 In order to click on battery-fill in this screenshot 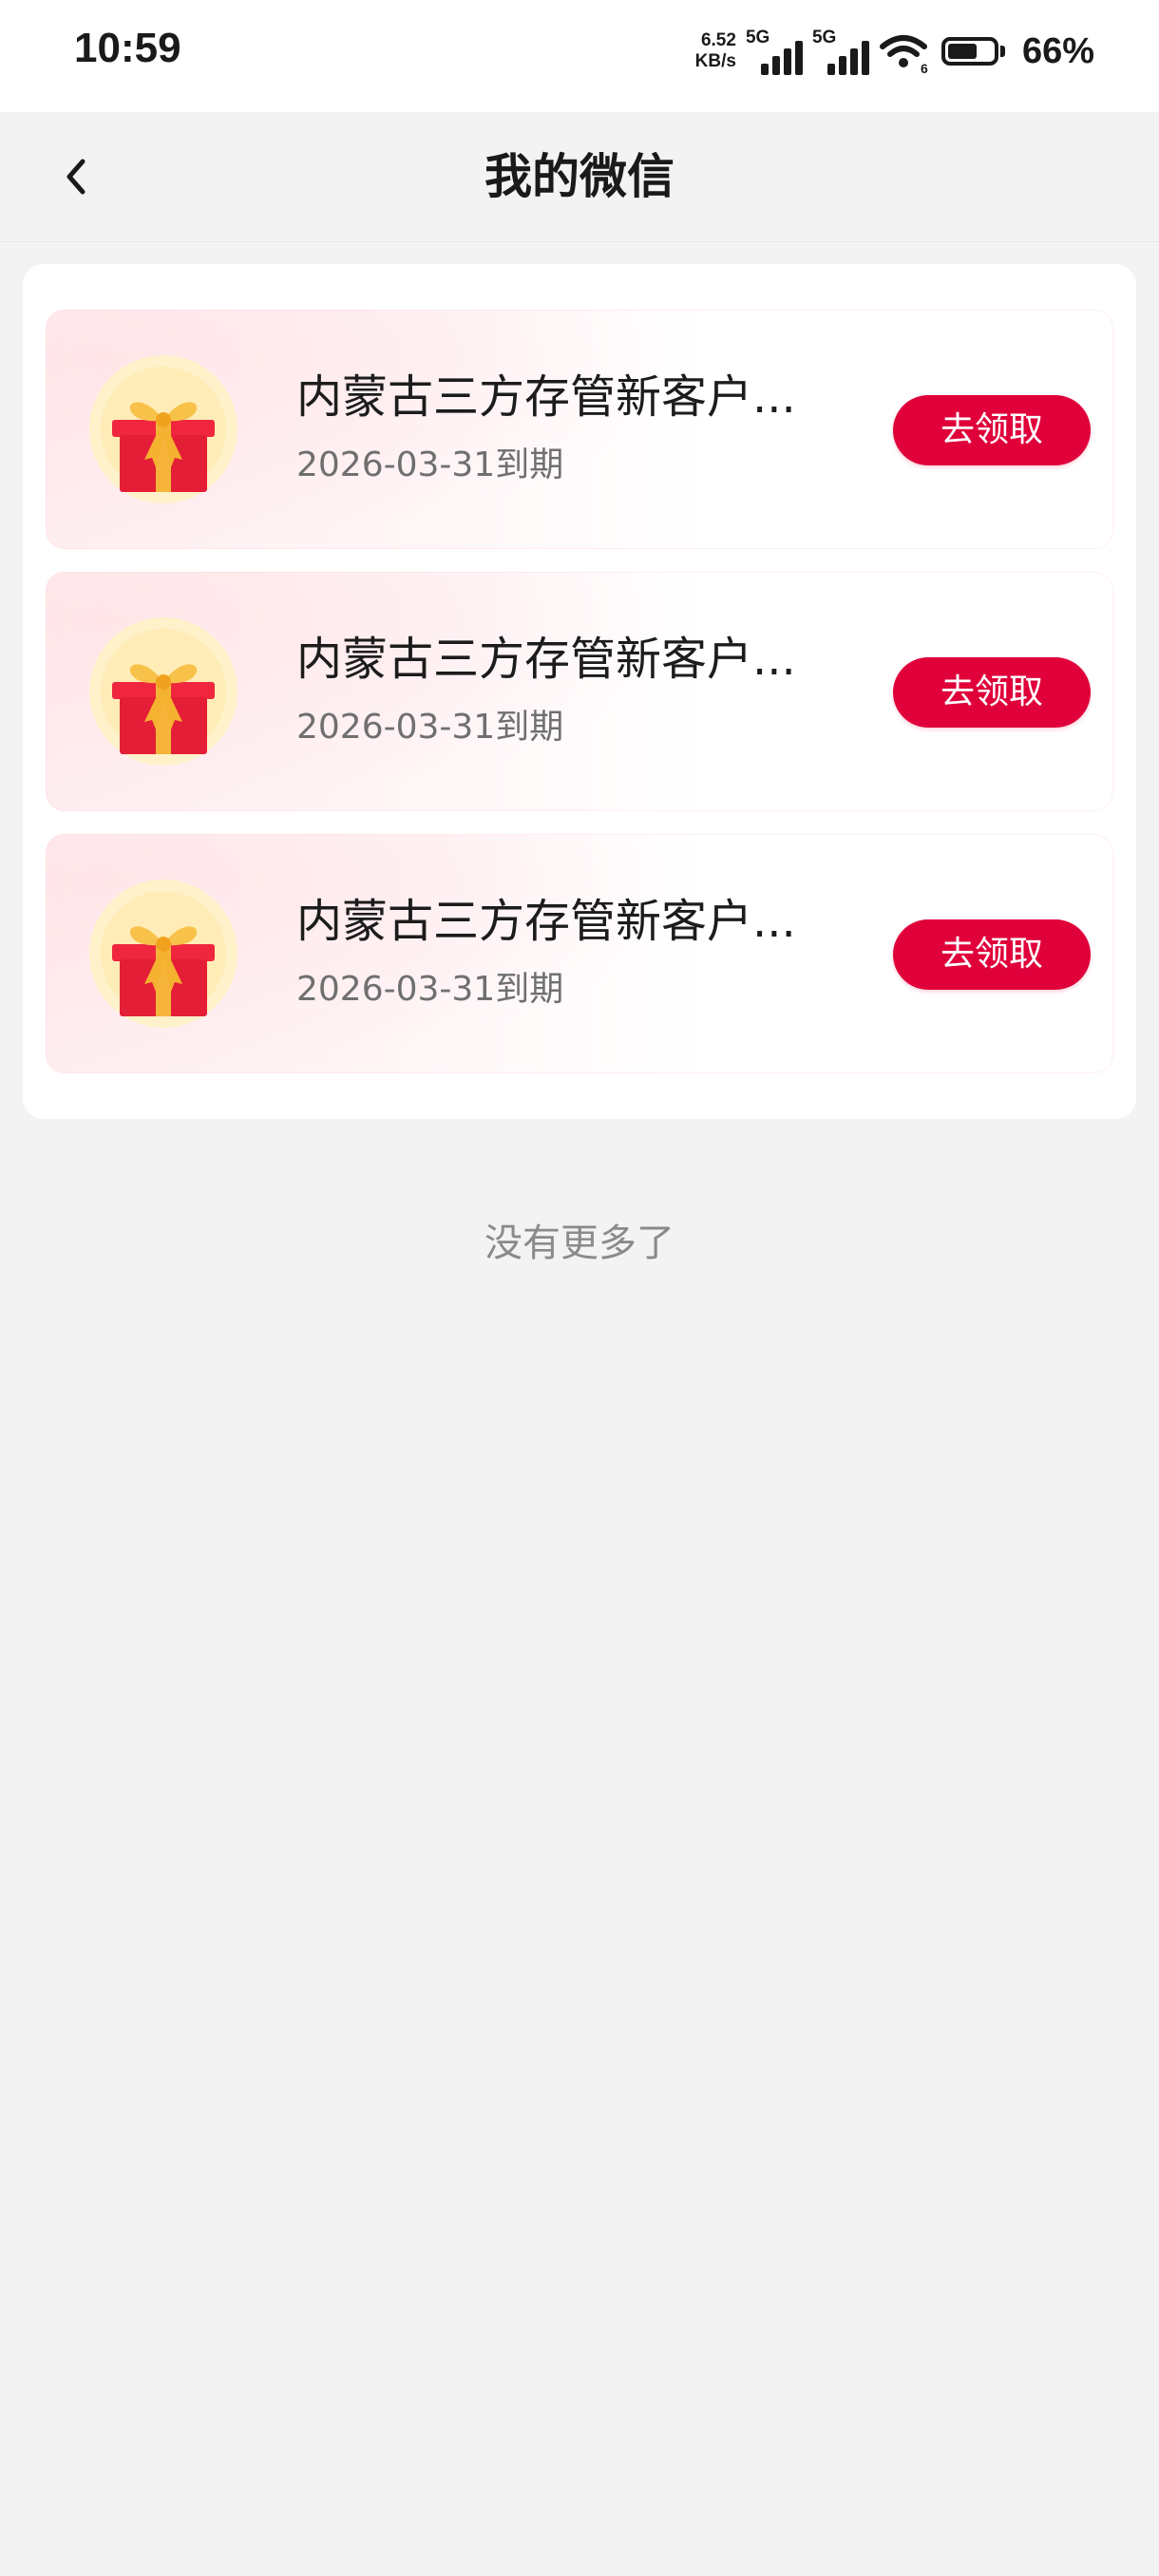, I will do `click(962, 51)`.